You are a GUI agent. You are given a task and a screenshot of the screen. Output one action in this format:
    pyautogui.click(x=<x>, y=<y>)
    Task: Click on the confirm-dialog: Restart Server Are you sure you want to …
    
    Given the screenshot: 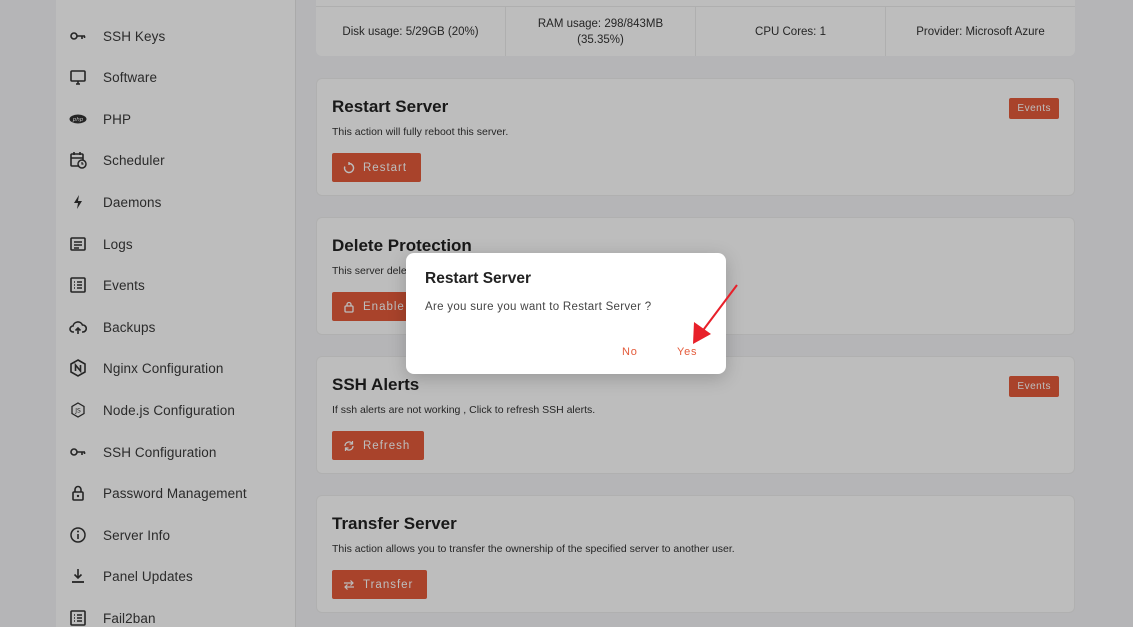 What is the action you would take?
    pyautogui.click(x=566, y=313)
    